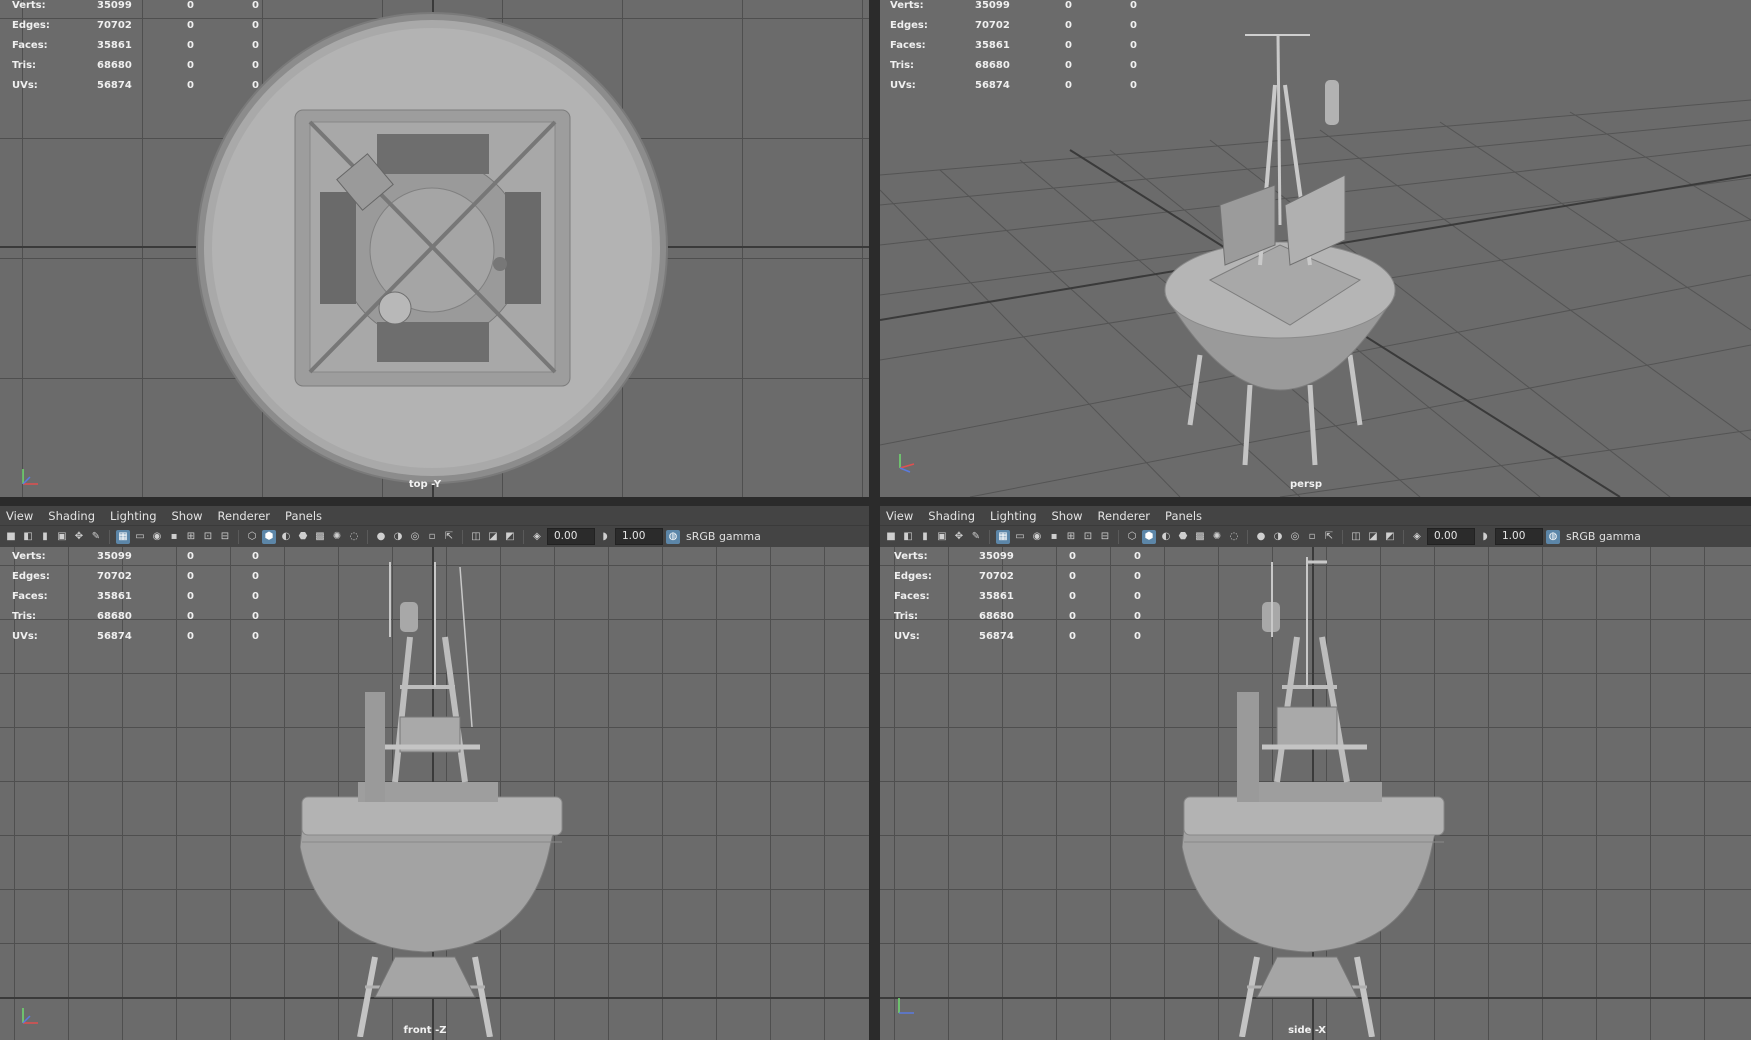 This screenshot has height=1040, width=1751. Describe the element at coordinates (432, 797) in the screenshot. I see `buoy-model-front-view` at that location.